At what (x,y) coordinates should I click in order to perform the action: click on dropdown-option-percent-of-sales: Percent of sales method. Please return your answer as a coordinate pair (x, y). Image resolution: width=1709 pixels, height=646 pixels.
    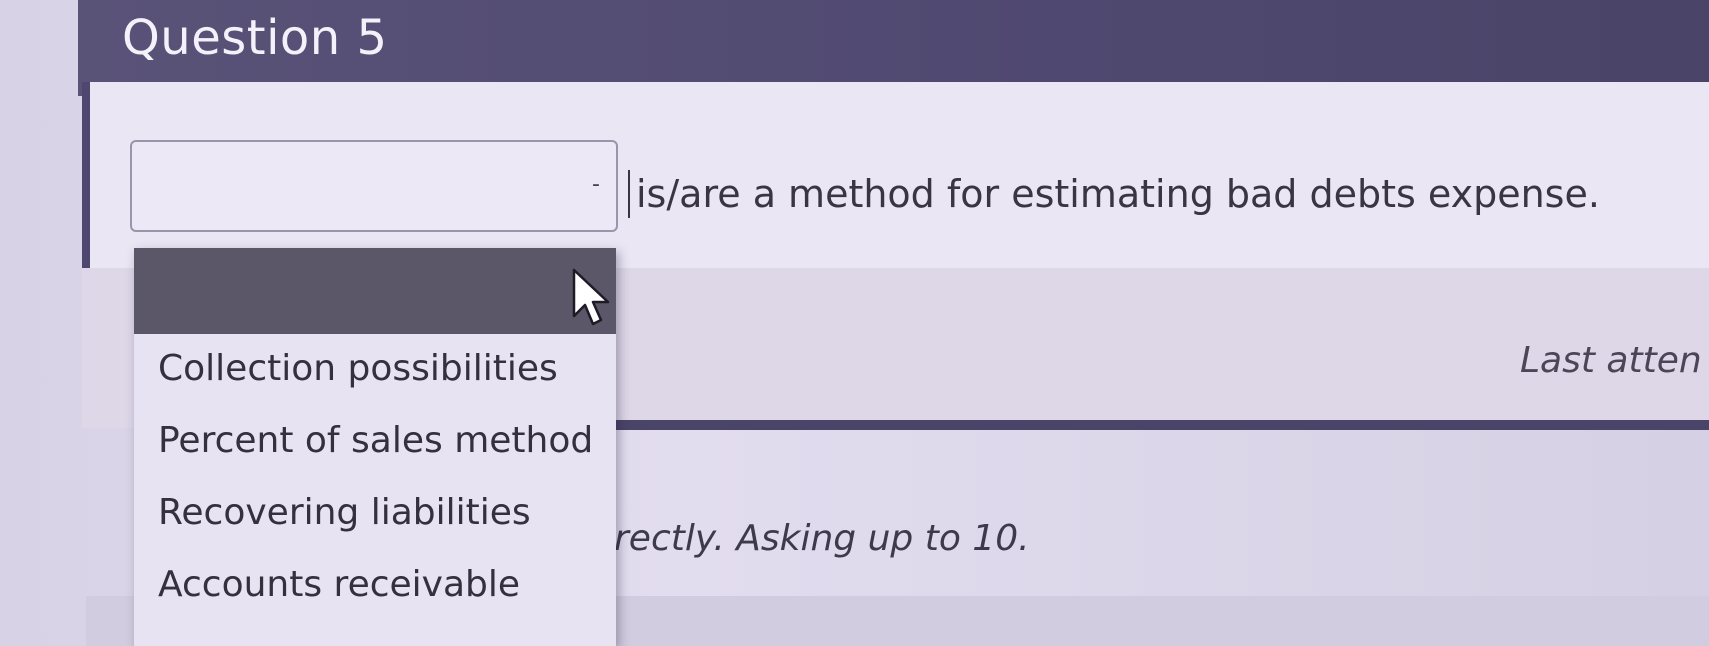
    Looking at the image, I should click on (375, 440).